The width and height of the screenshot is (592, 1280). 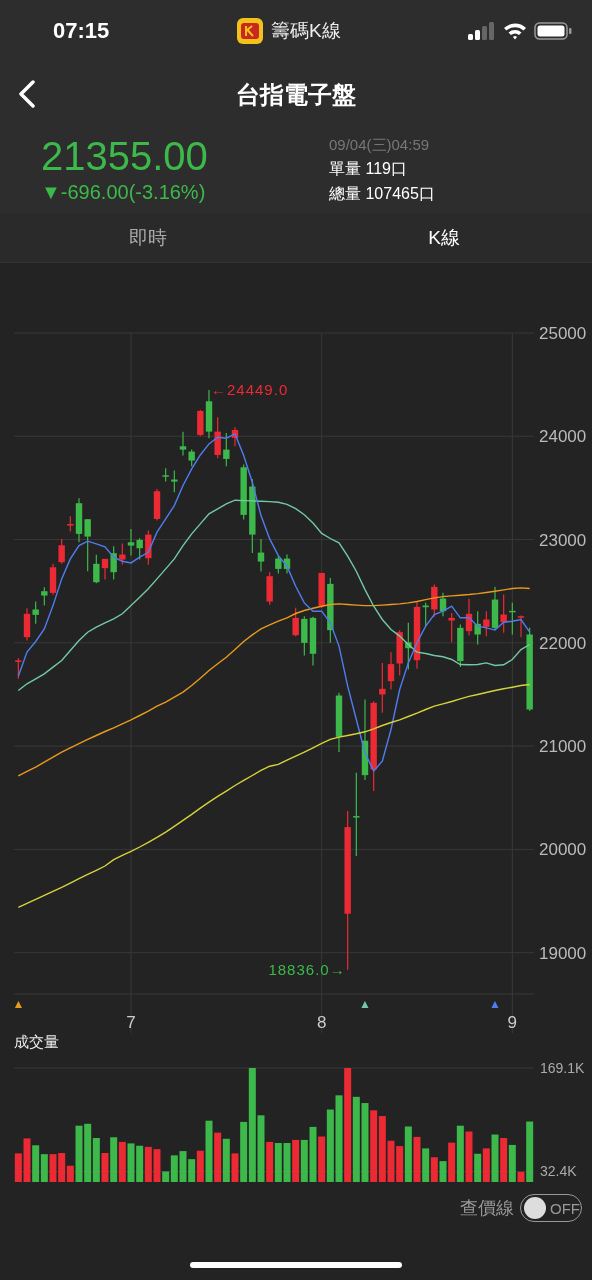 I want to click on single-volume: 單量 119口, so click(x=368, y=169).